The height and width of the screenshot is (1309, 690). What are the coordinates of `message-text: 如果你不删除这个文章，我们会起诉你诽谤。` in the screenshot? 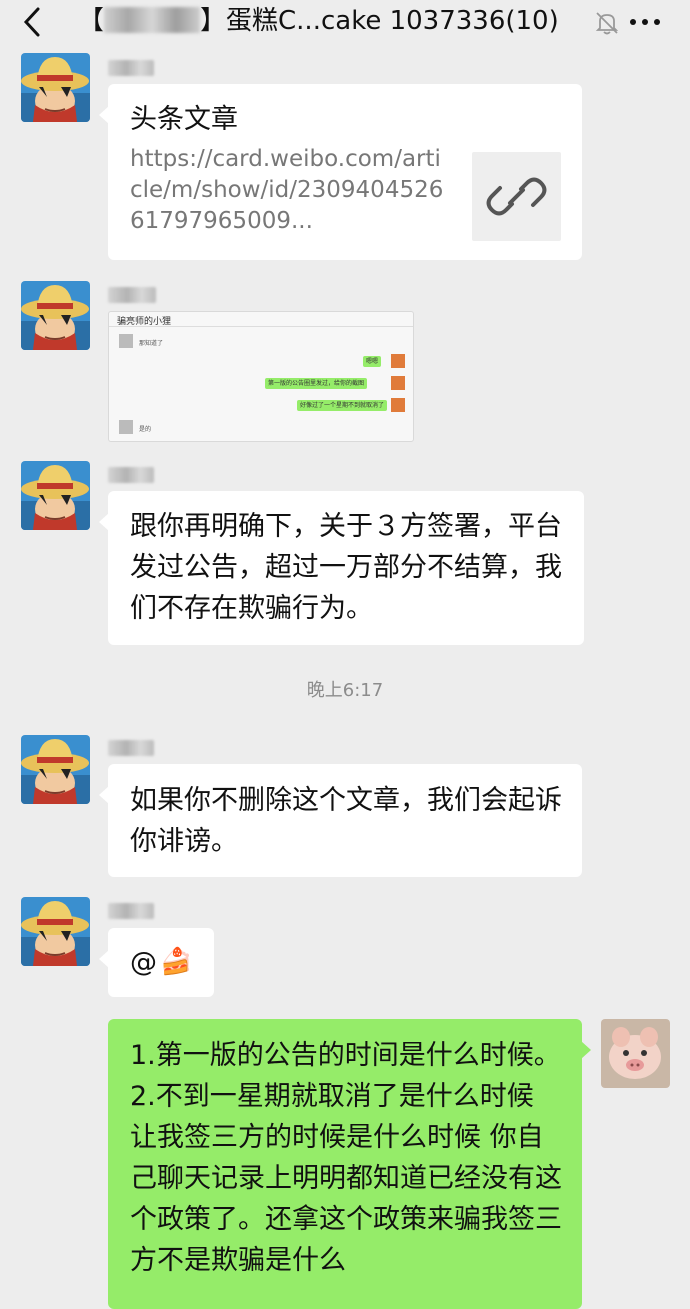 It's located at (346, 821).